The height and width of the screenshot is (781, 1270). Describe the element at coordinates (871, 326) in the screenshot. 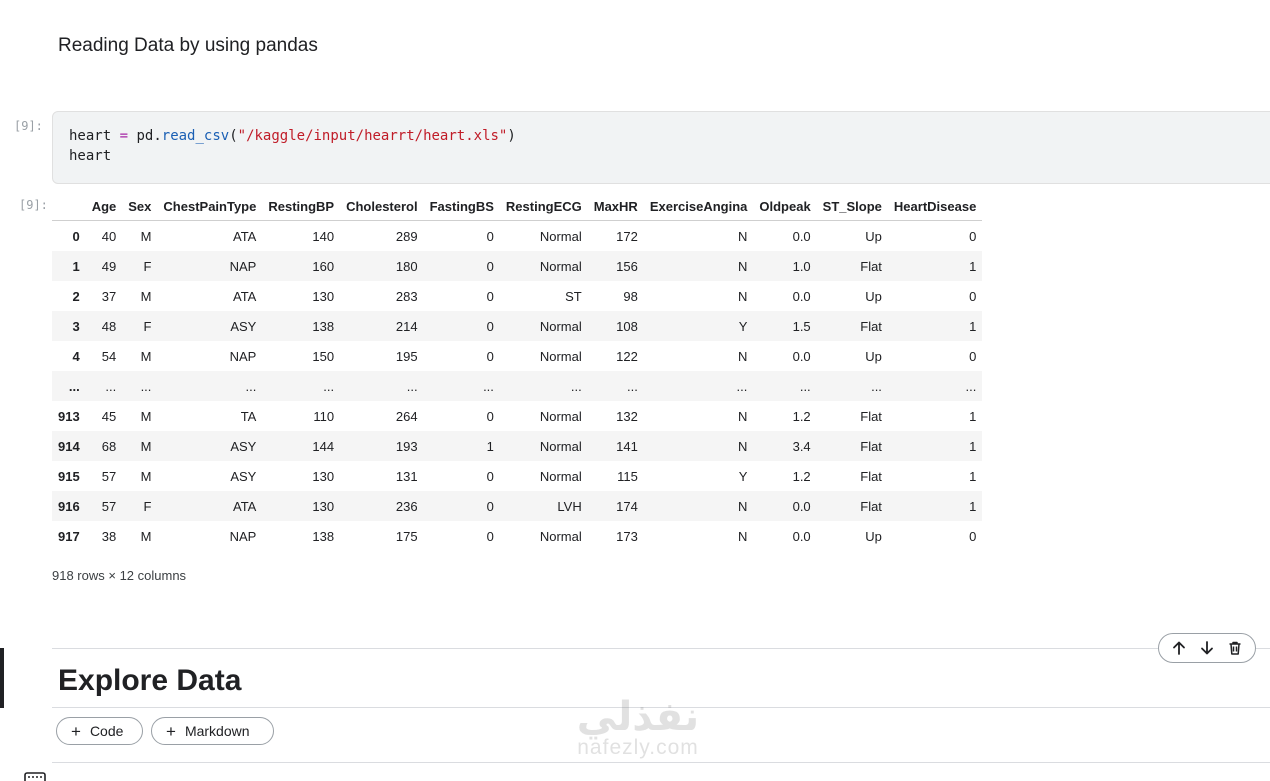

I see `table-cell: Flat` at that location.